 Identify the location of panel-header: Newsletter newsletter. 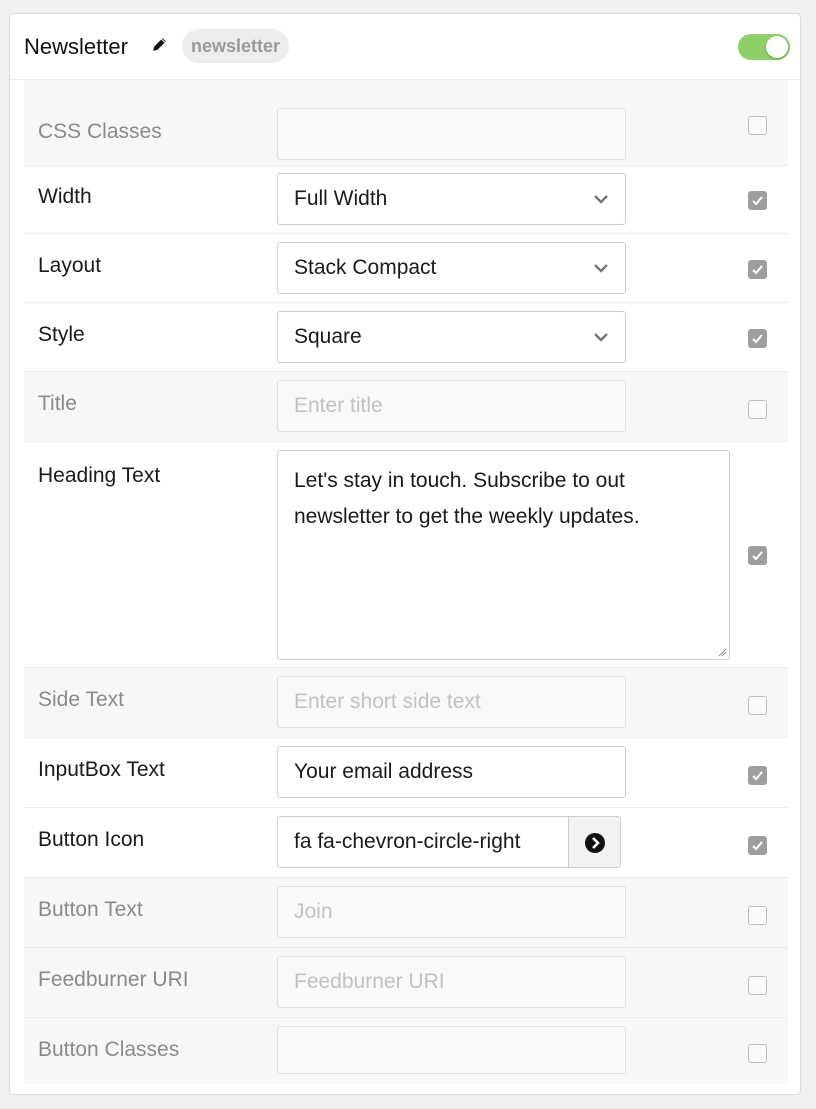
(405, 47).